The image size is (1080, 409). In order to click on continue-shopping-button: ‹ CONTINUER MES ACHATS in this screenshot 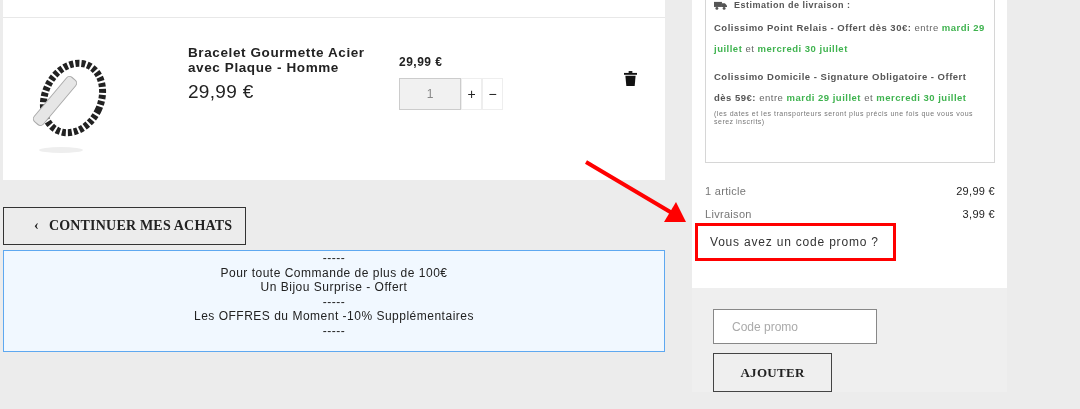, I will do `click(124, 226)`.